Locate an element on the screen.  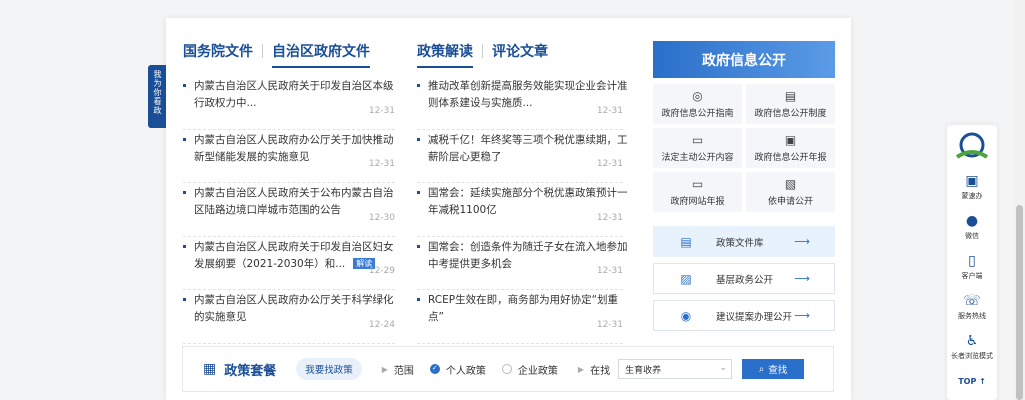
tab-policy-interpretation: 政策解读 is located at coordinates (445, 54).